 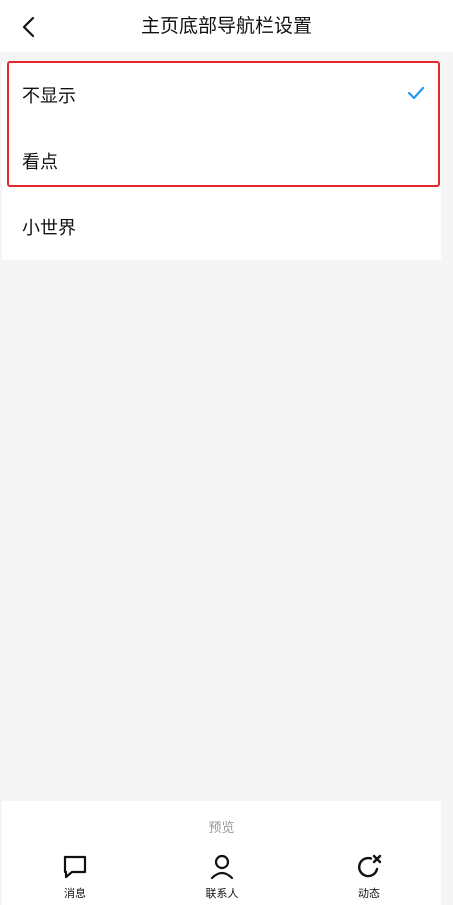 I want to click on option-kandian: 看点, so click(x=221, y=161).